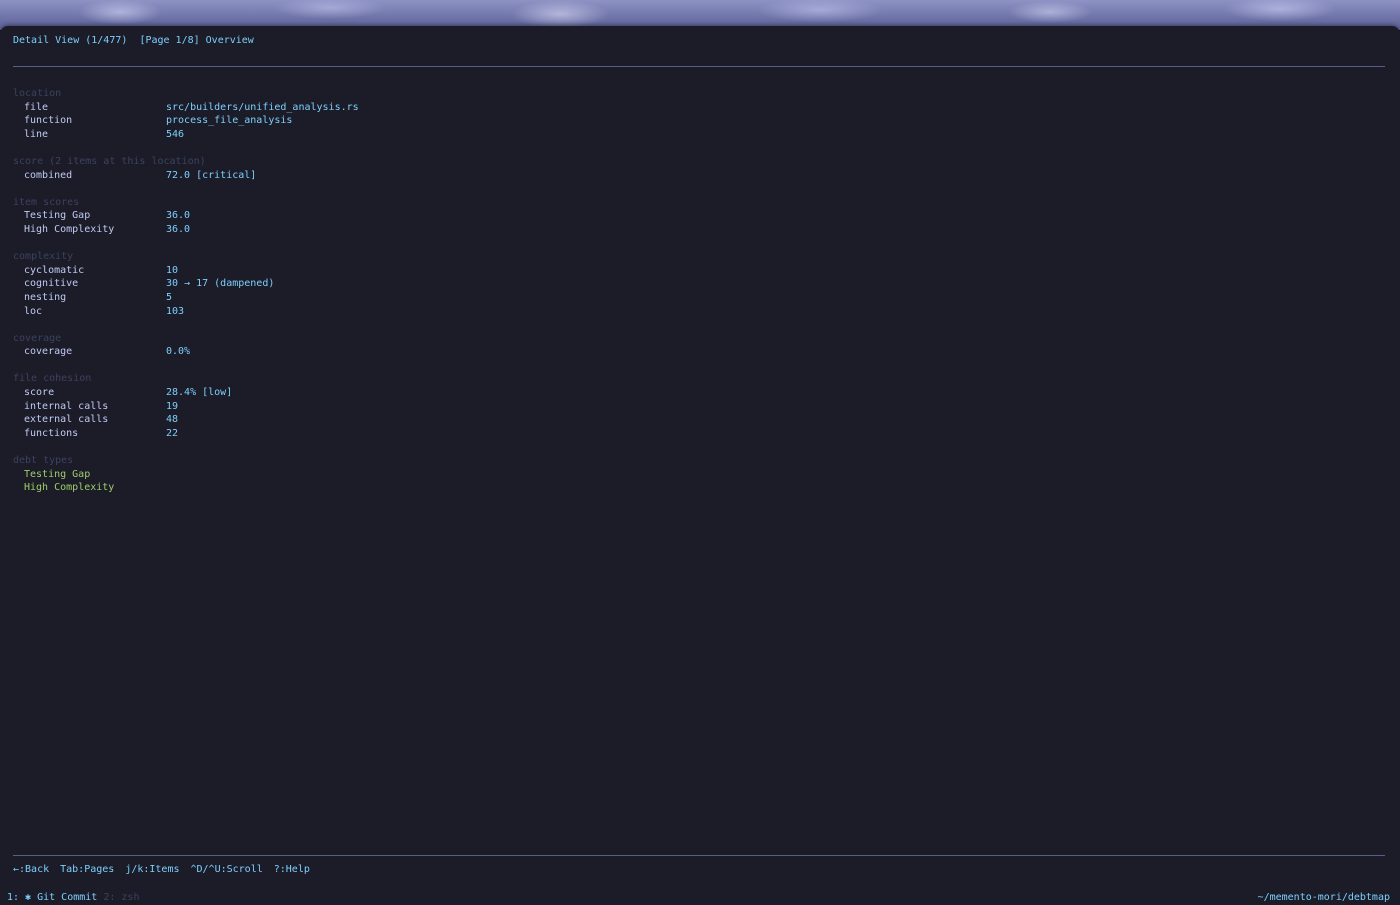 This screenshot has width=1400, height=905. Describe the element at coordinates (48, 352) in the screenshot. I see `row-label: coverage` at that location.